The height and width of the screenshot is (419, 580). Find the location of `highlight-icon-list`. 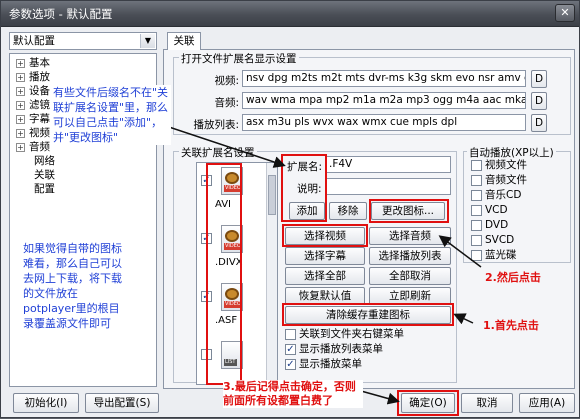

highlight-icon-list is located at coordinates (224, 274).